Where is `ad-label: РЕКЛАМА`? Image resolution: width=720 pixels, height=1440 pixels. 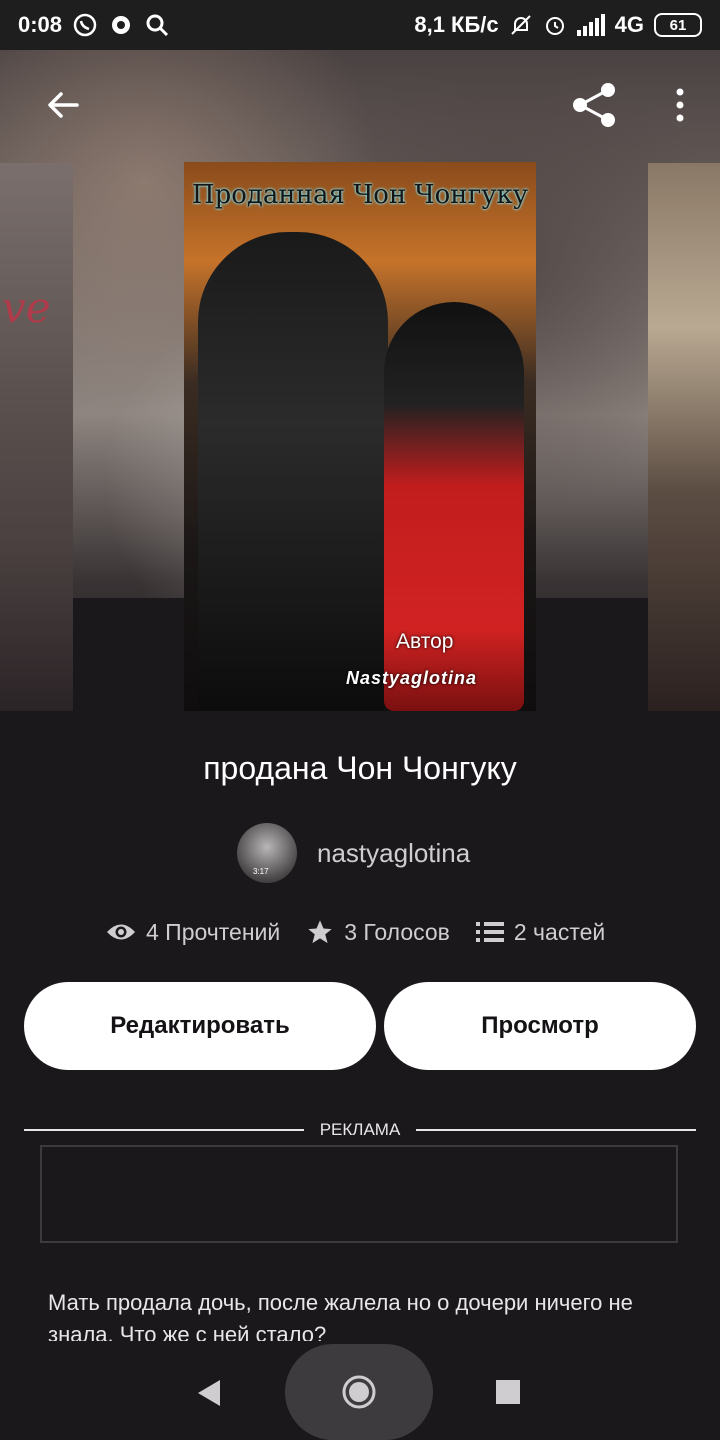
ad-label: РЕКЛАМА is located at coordinates (360, 1129).